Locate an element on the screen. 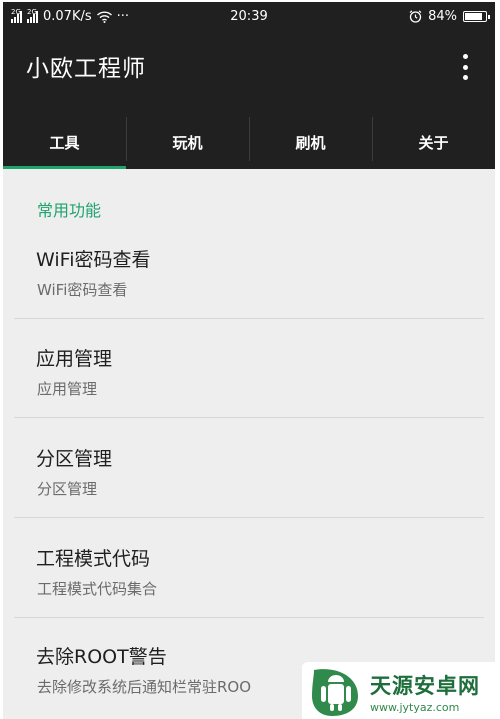 This screenshot has width=500, height=719. watermark-android-icon is located at coordinates (335, 692).